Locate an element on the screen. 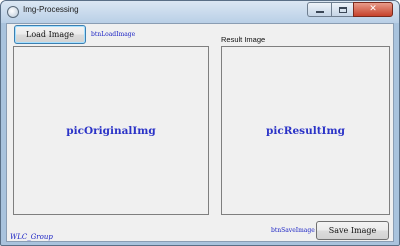  maximize-button is located at coordinates (342, 9).